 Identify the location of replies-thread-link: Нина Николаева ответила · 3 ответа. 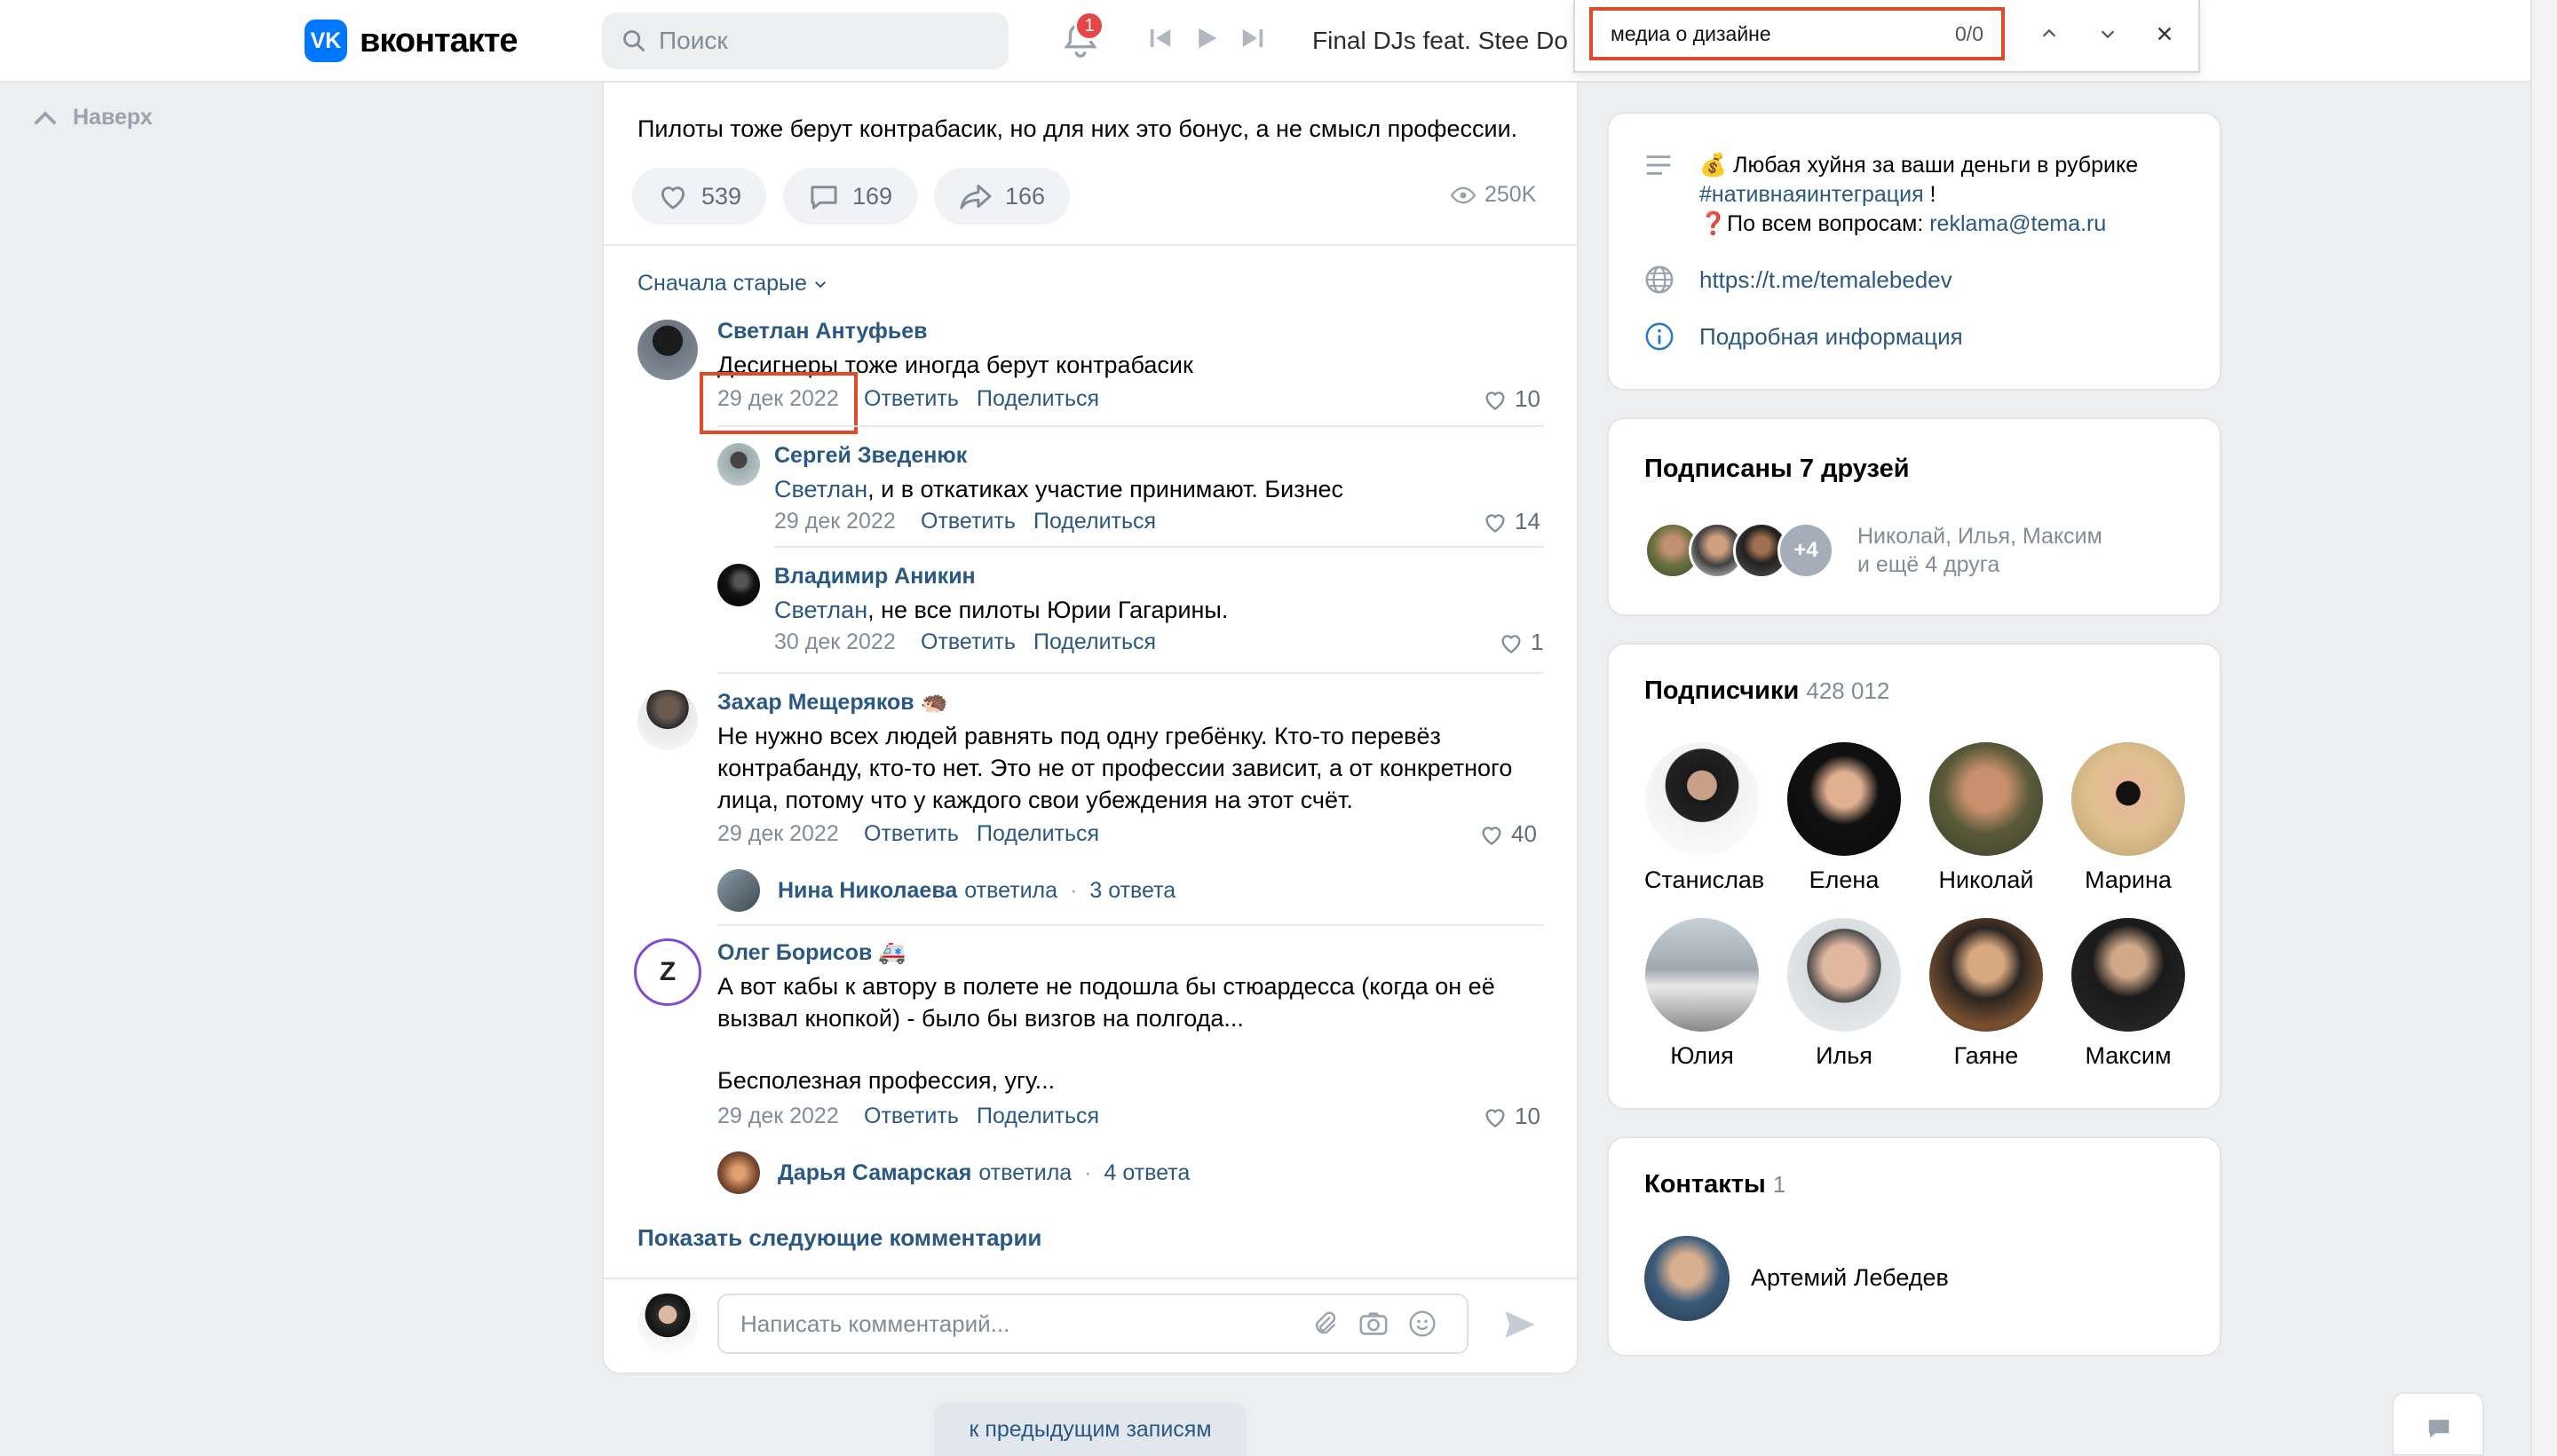
(946, 890).